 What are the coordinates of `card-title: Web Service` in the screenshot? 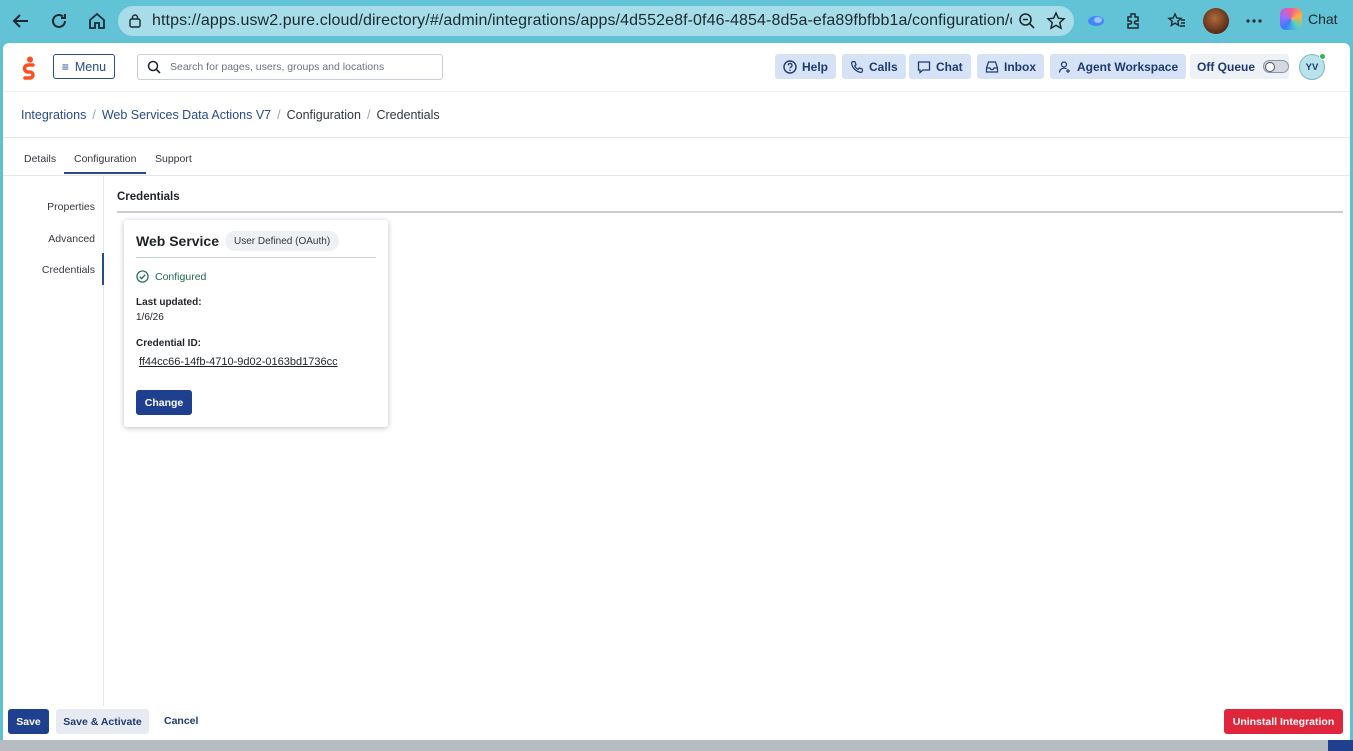 It's located at (178, 241).